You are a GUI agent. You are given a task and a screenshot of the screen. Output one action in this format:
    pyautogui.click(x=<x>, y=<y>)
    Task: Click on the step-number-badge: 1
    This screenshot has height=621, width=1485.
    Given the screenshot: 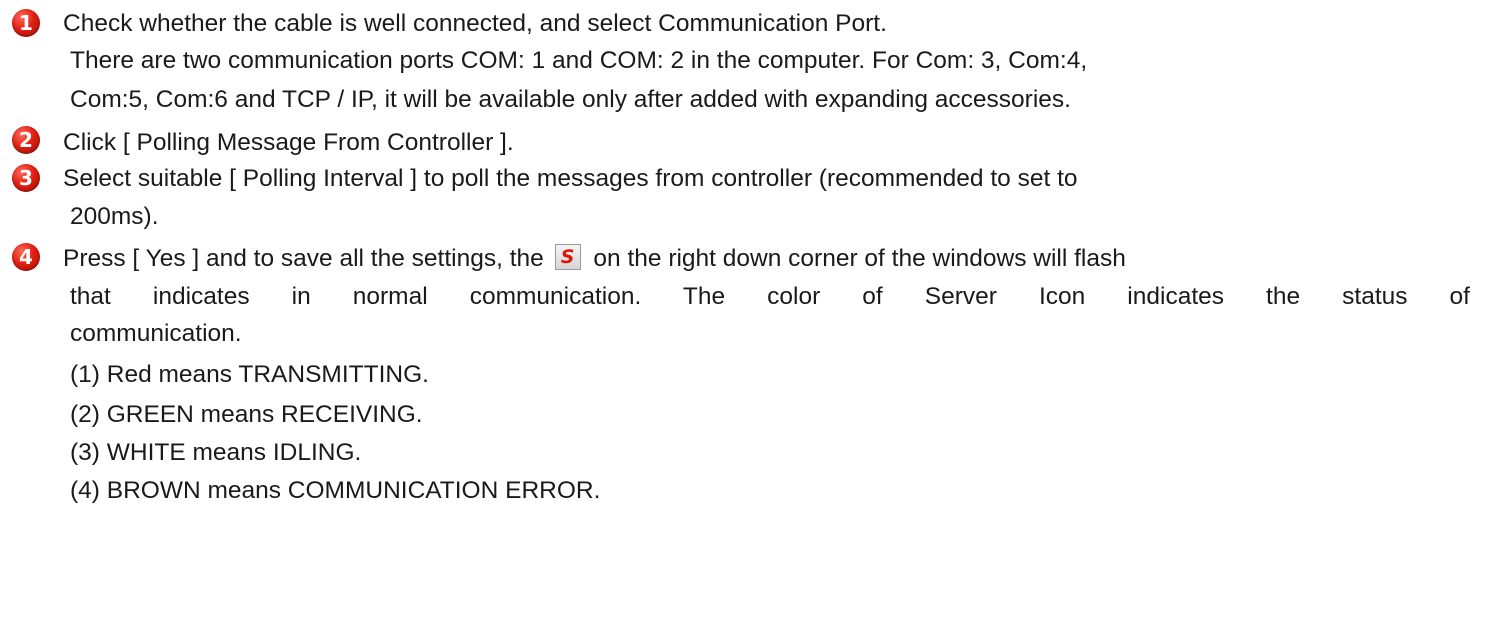 What is the action you would take?
    pyautogui.click(x=26, y=23)
    